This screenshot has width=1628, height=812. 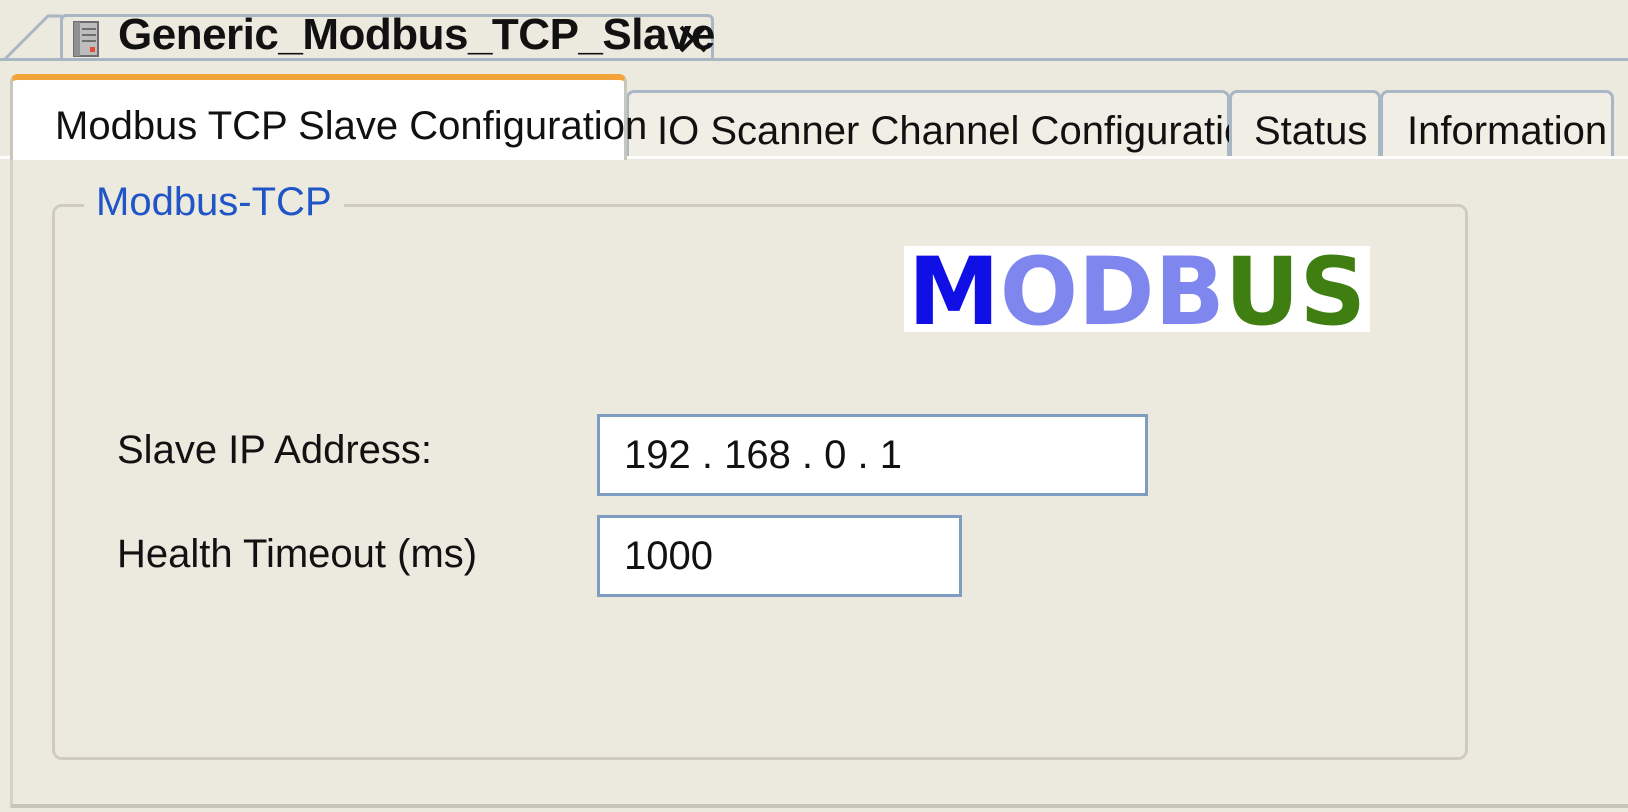 What do you see at coordinates (1311, 131) in the screenshot?
I see `tab-label: Status` at bounding box center [1311, 131].